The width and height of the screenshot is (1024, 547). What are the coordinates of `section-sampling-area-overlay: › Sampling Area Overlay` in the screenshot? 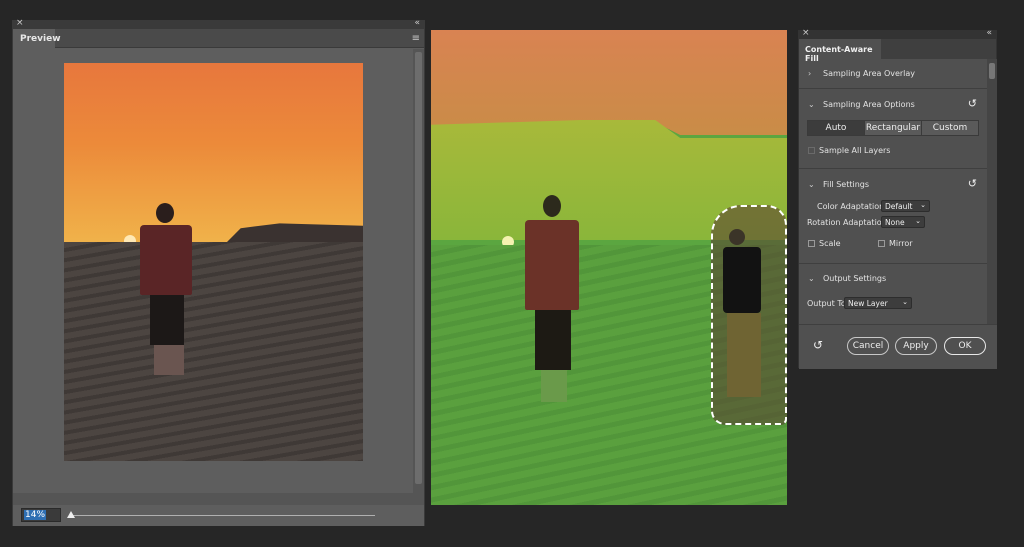 It's located at (893, 74).